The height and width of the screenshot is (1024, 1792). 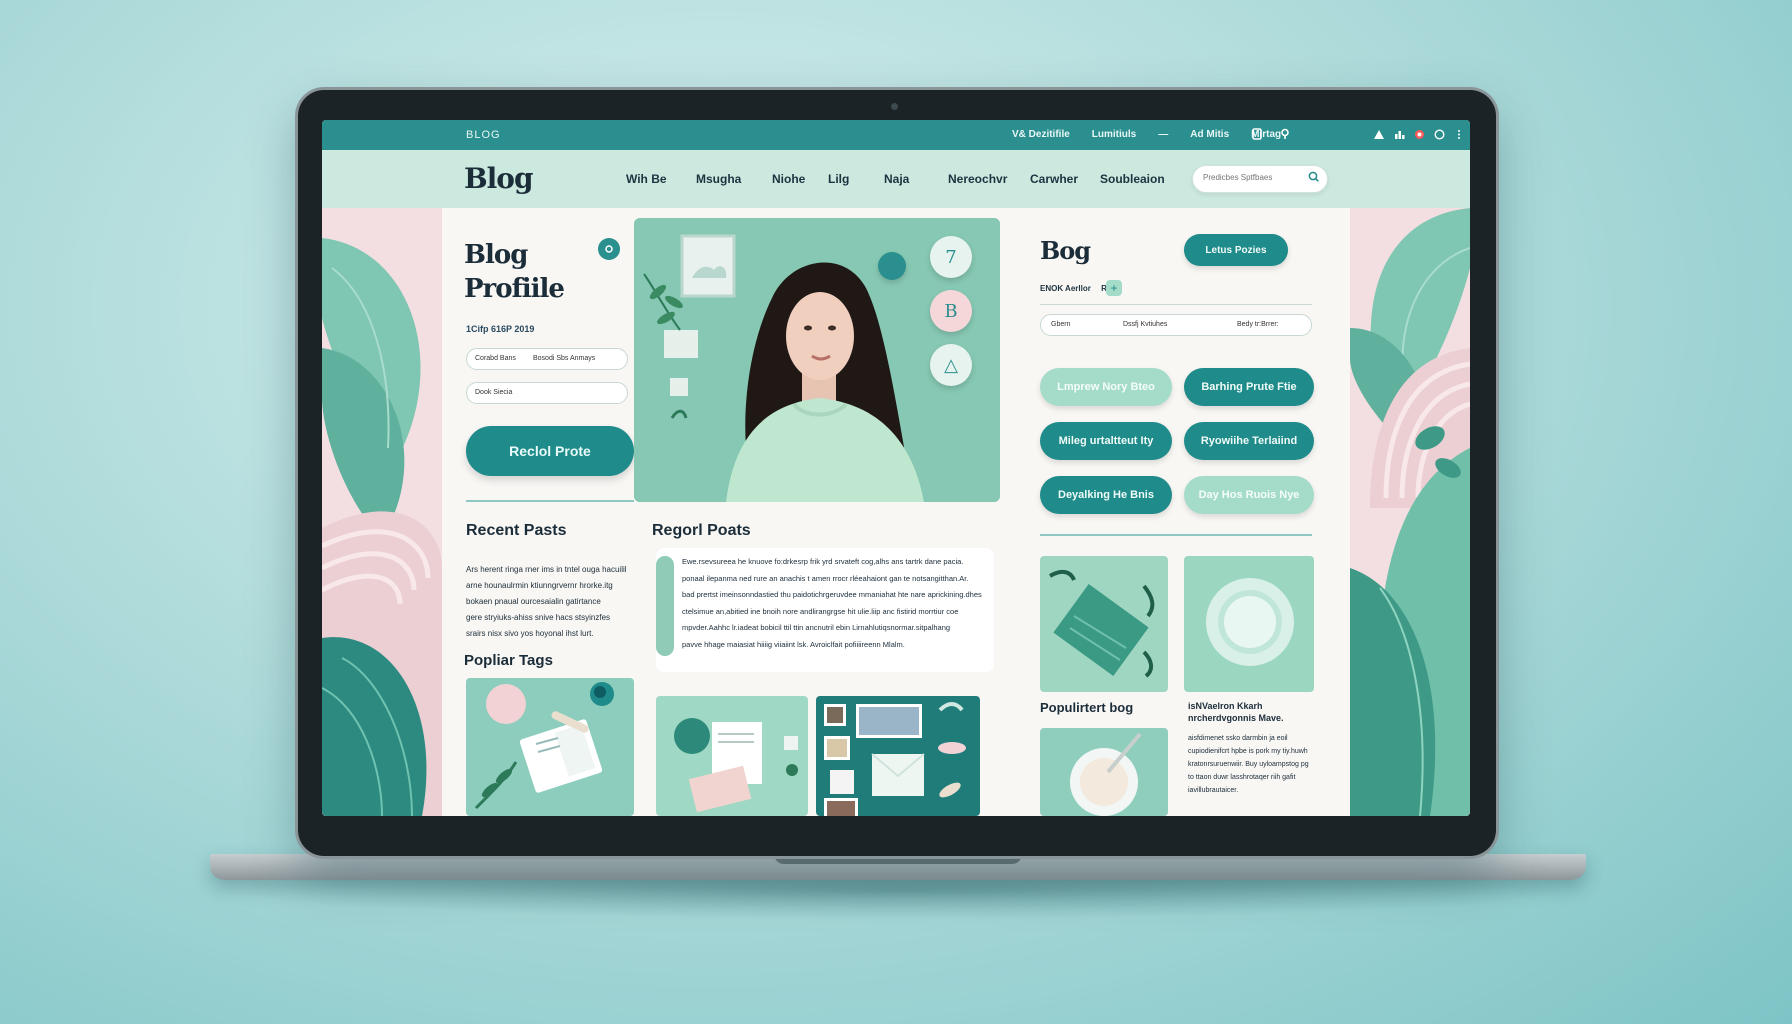 I want to click on profile-field-2-label: Dook Siecia, so click(x=494, y=392).